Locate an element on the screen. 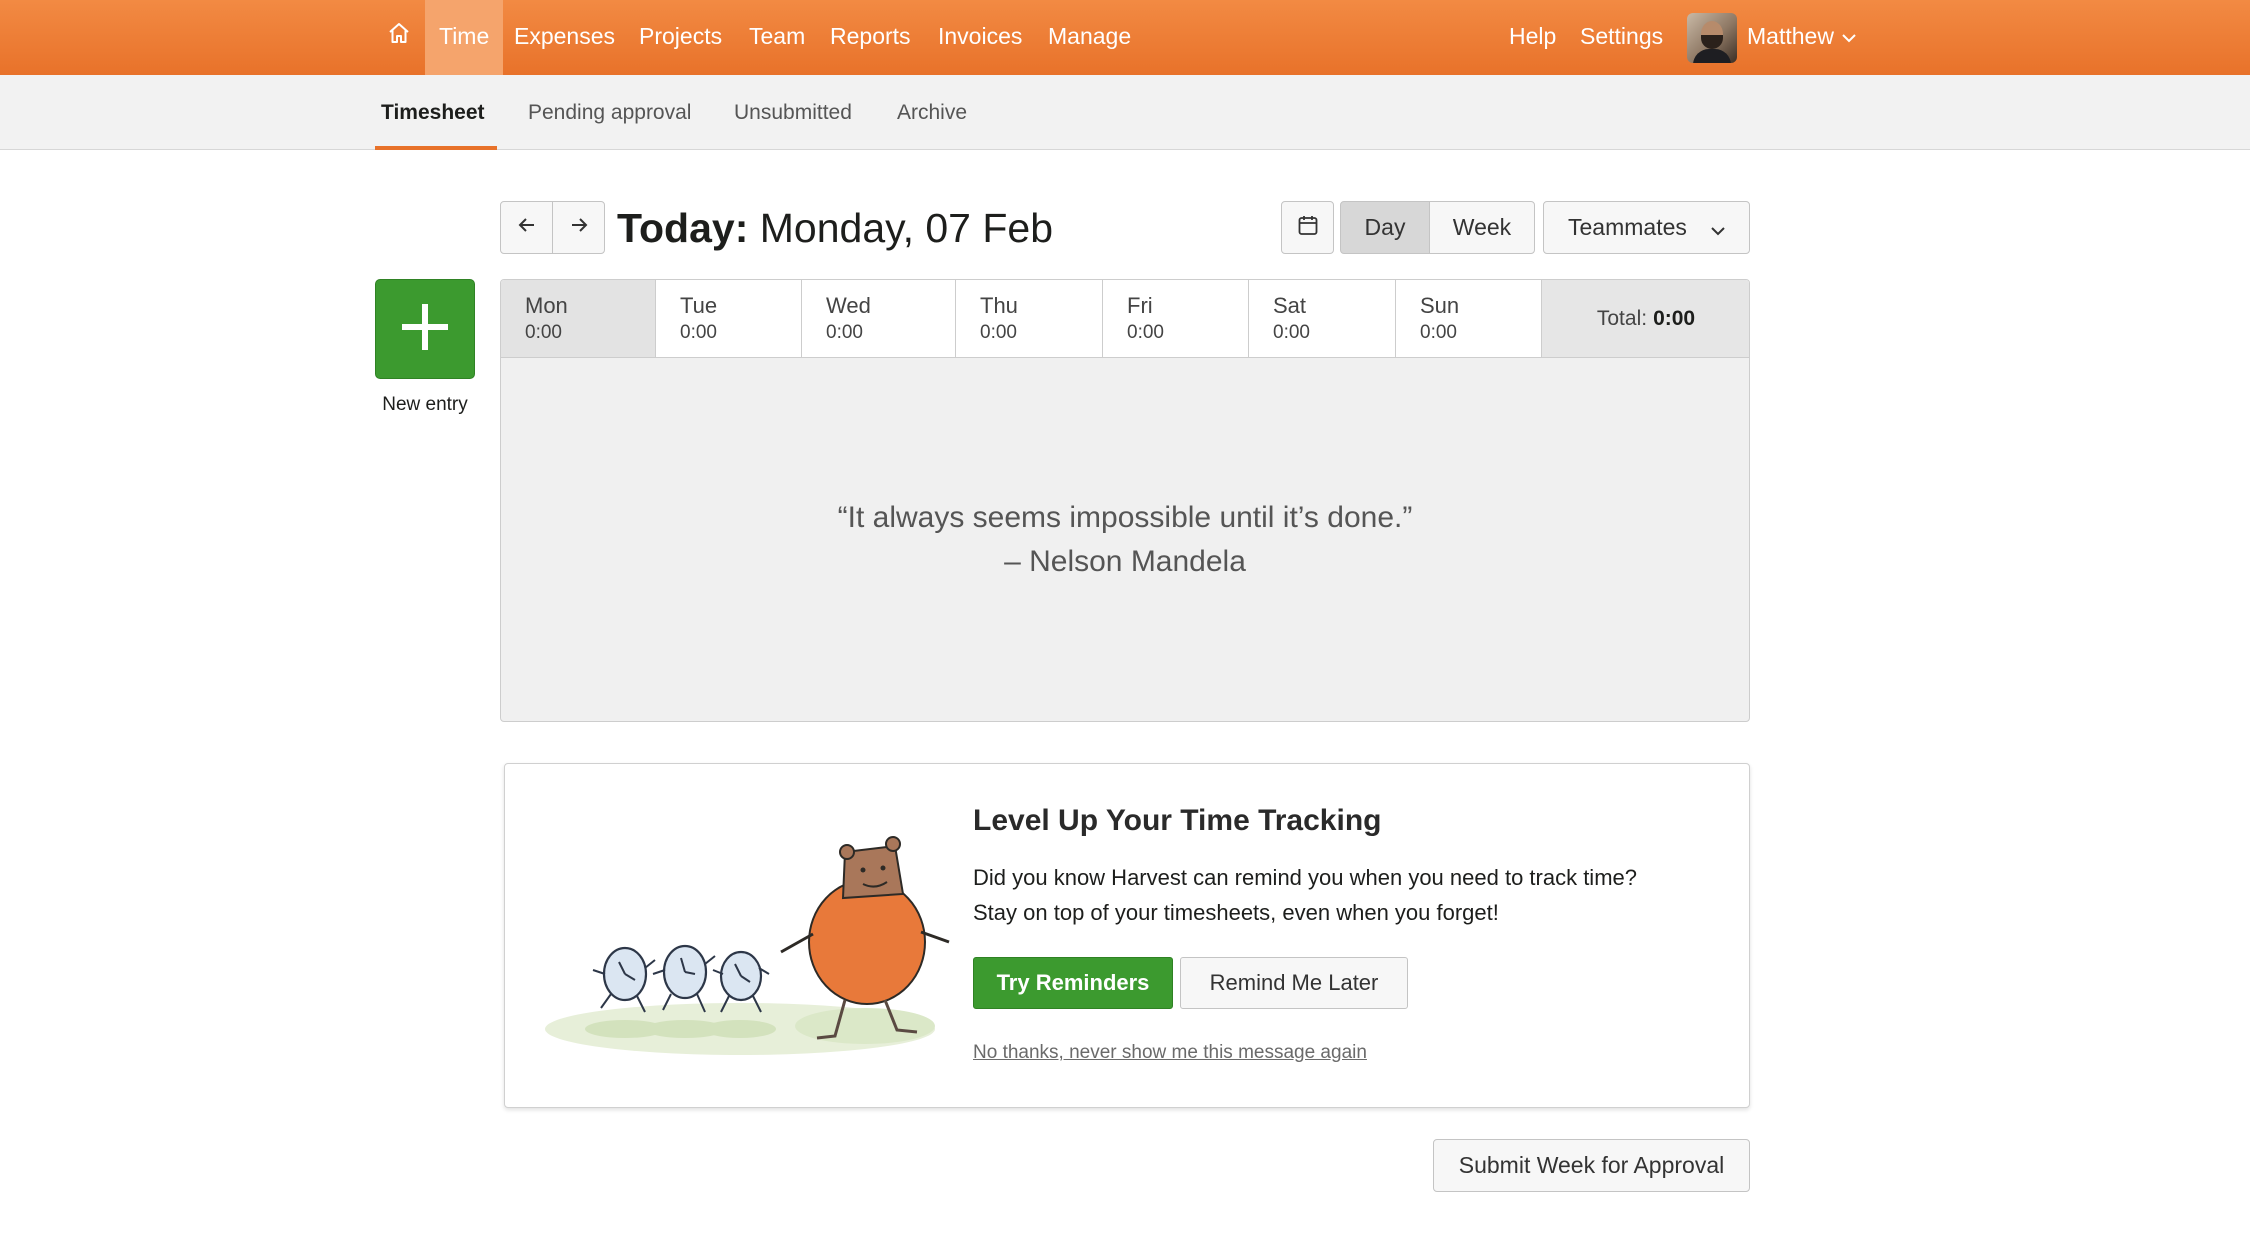 The width and height of the screenshot is (2250, 1260). prev-day-button is located at coordinates (526, 227).